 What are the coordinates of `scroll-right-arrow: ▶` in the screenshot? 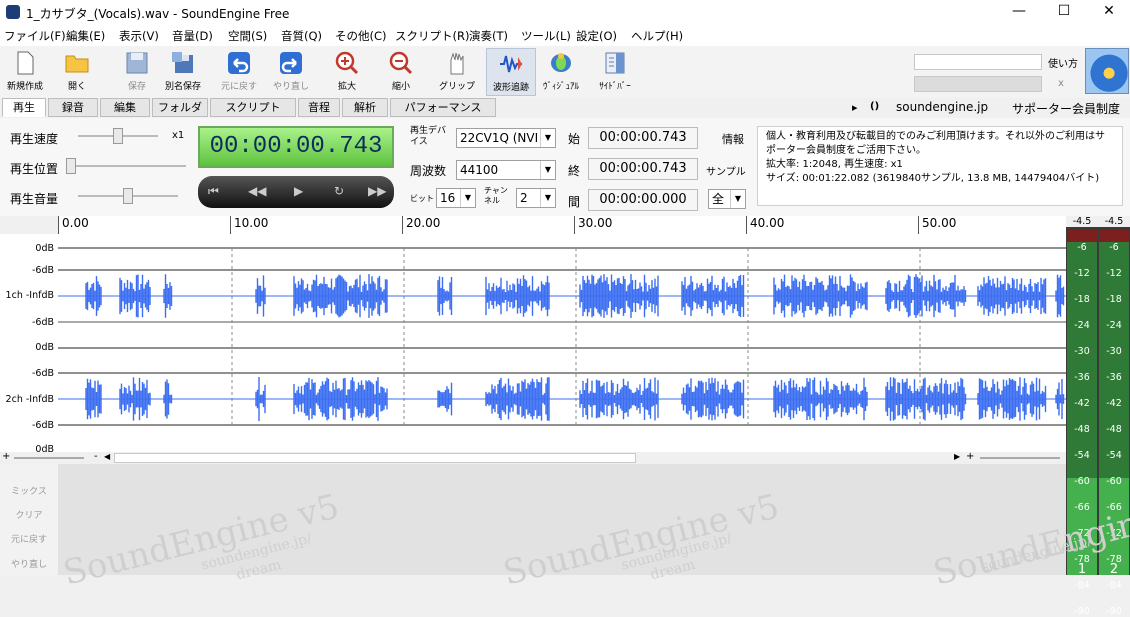 It's located at (957, 456).